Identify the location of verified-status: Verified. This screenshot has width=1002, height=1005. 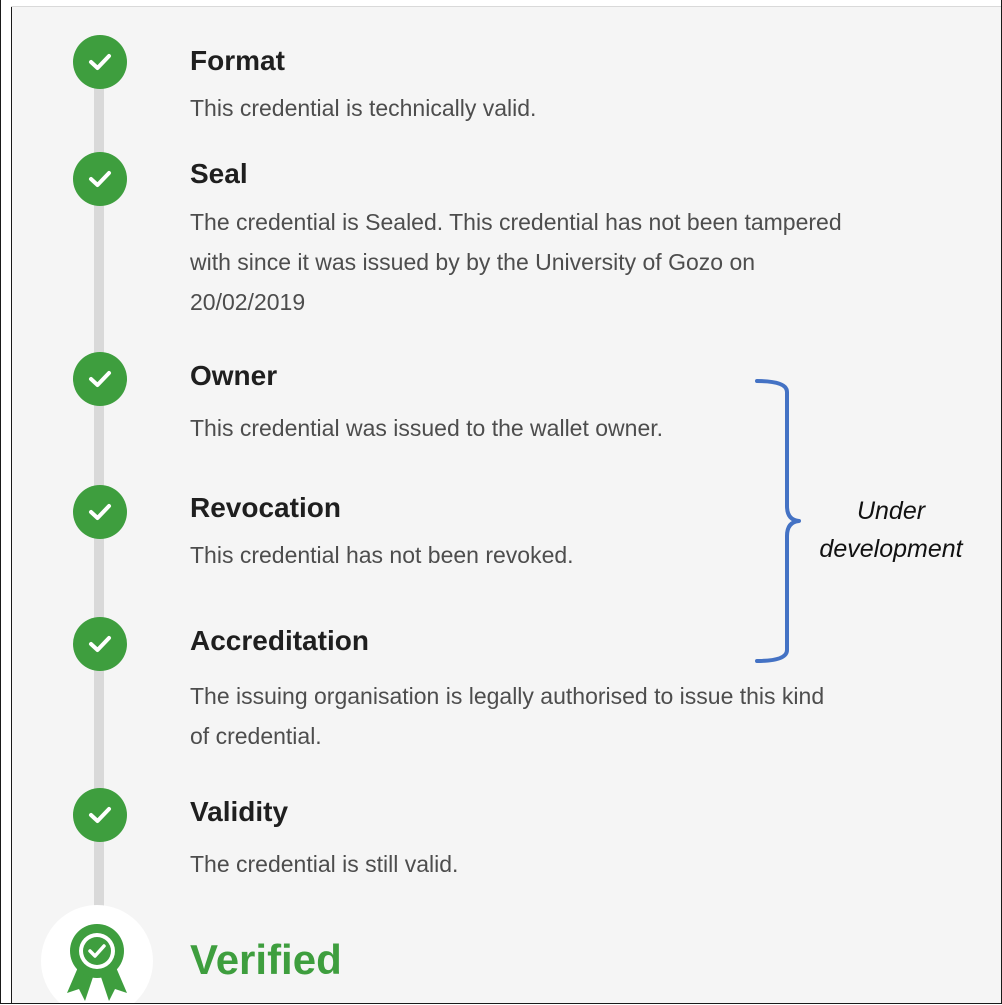
(266, 959).